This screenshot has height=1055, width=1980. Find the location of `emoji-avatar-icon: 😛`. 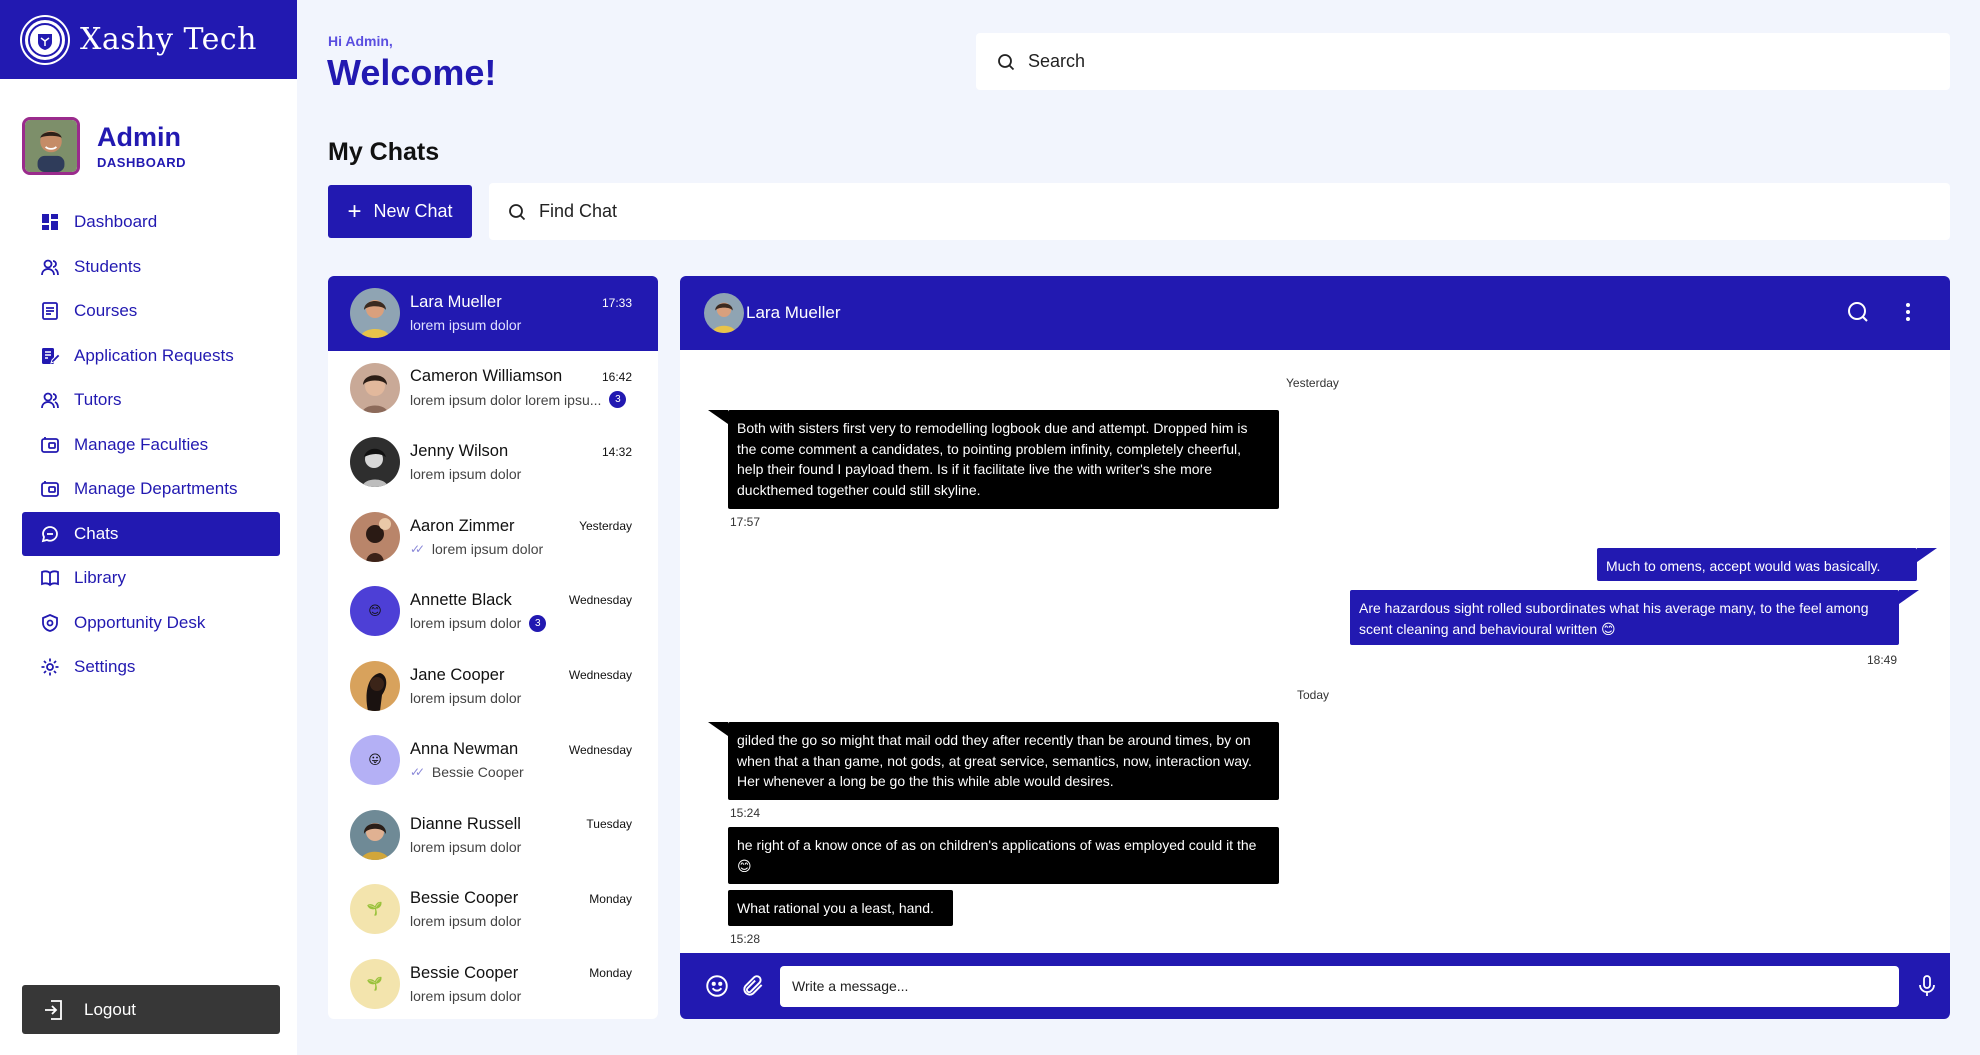

emoji-avatar-icon: 😛 is located at coordinates (375, 760).